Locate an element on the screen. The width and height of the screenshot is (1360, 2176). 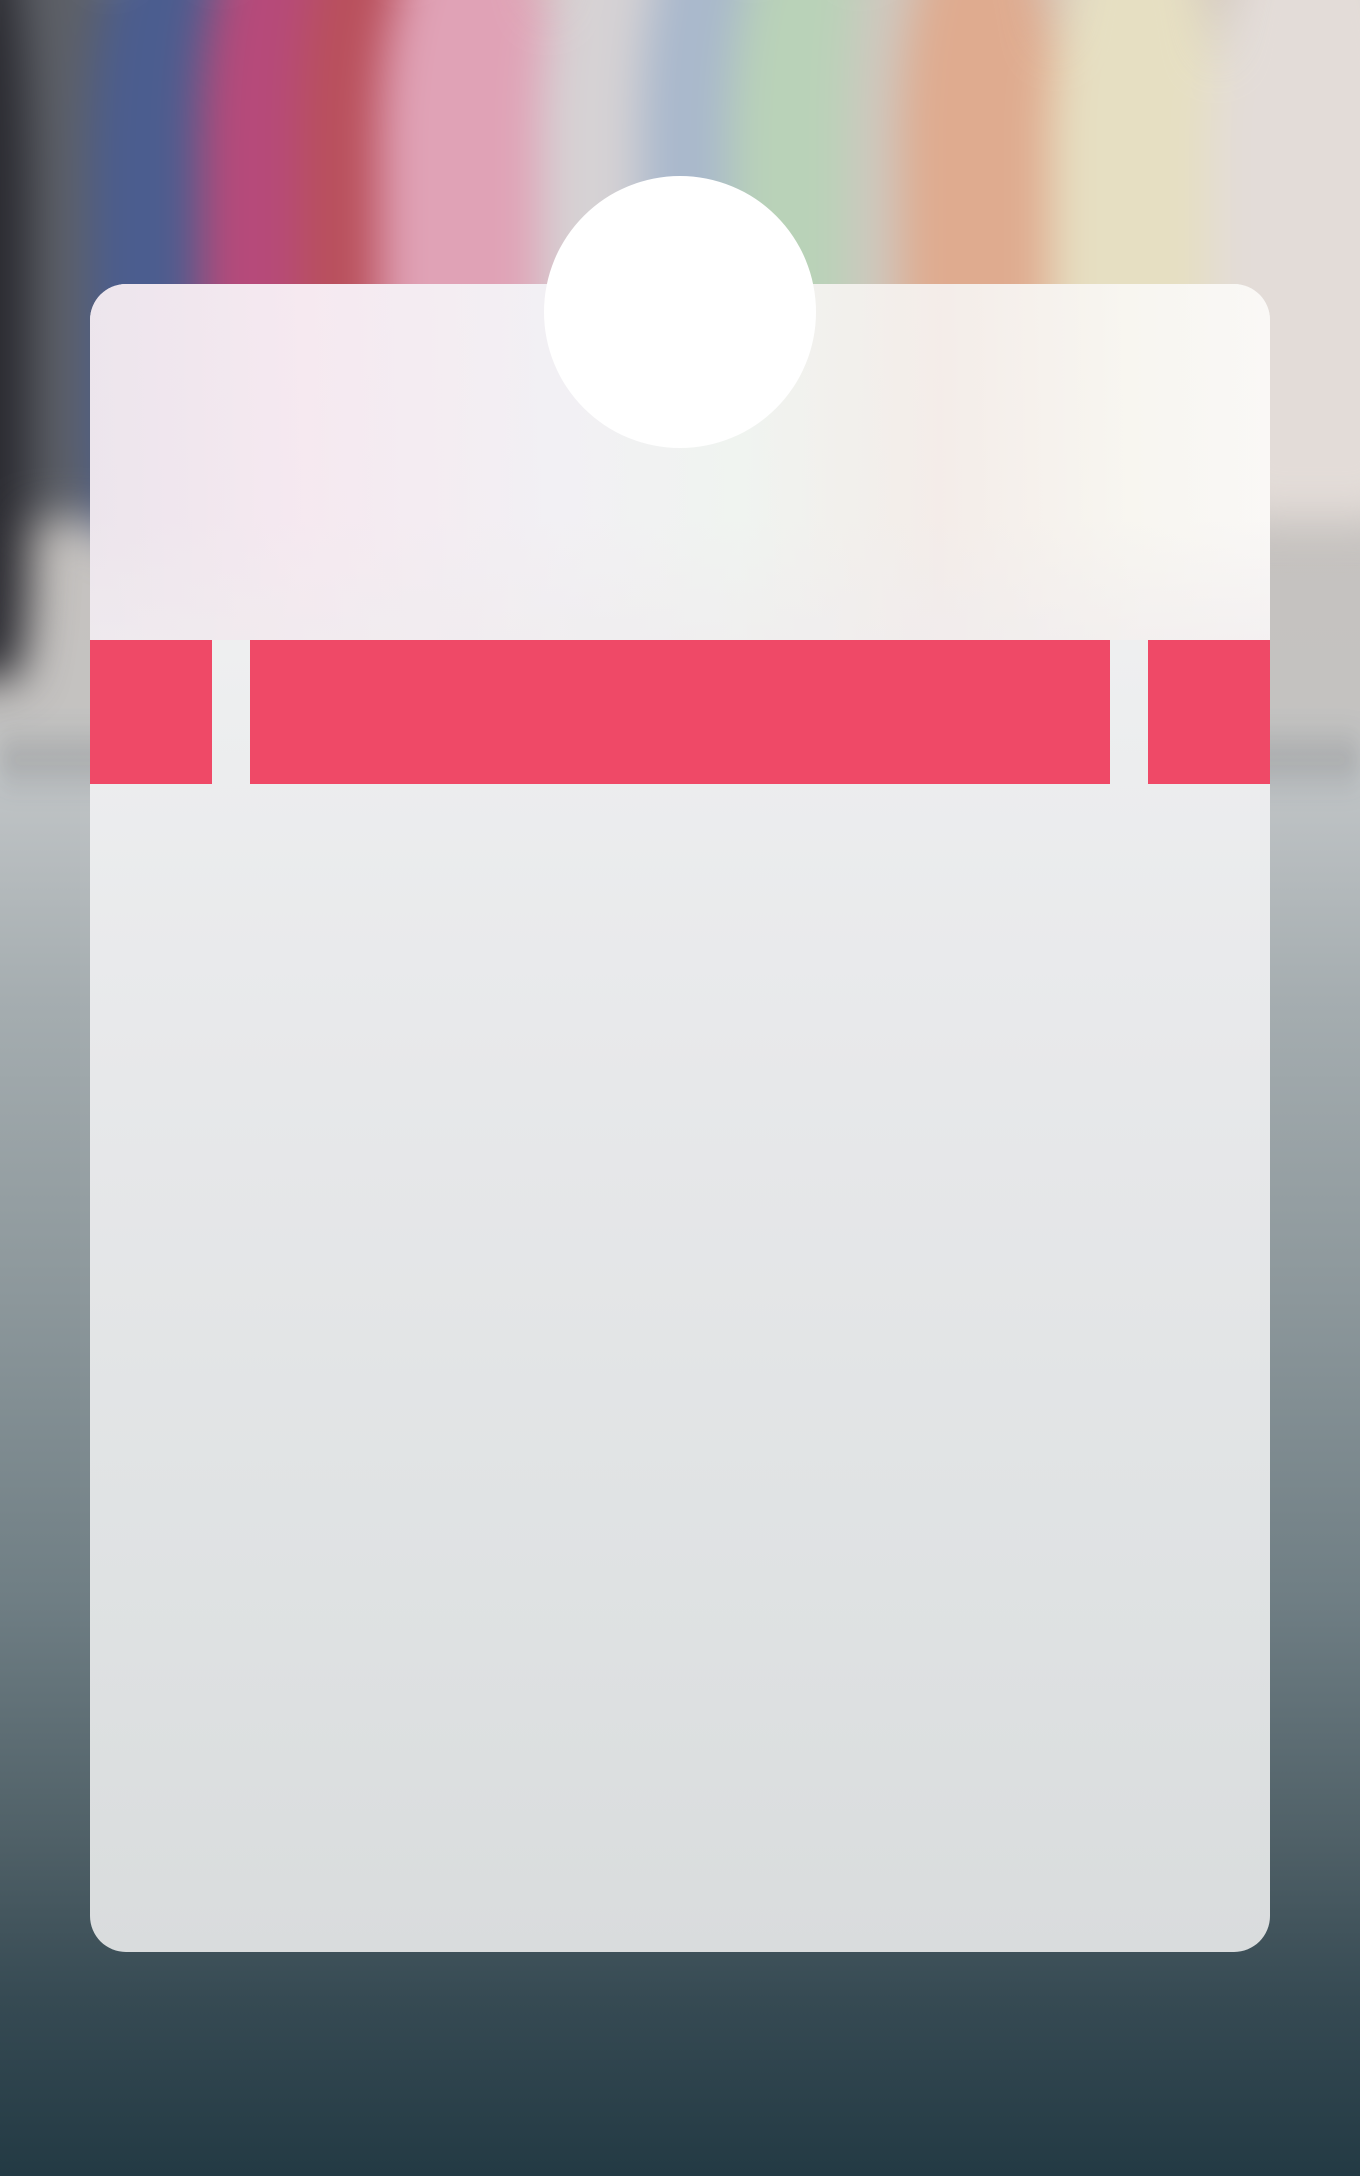
tab-active is located at coordinates (680, 712).